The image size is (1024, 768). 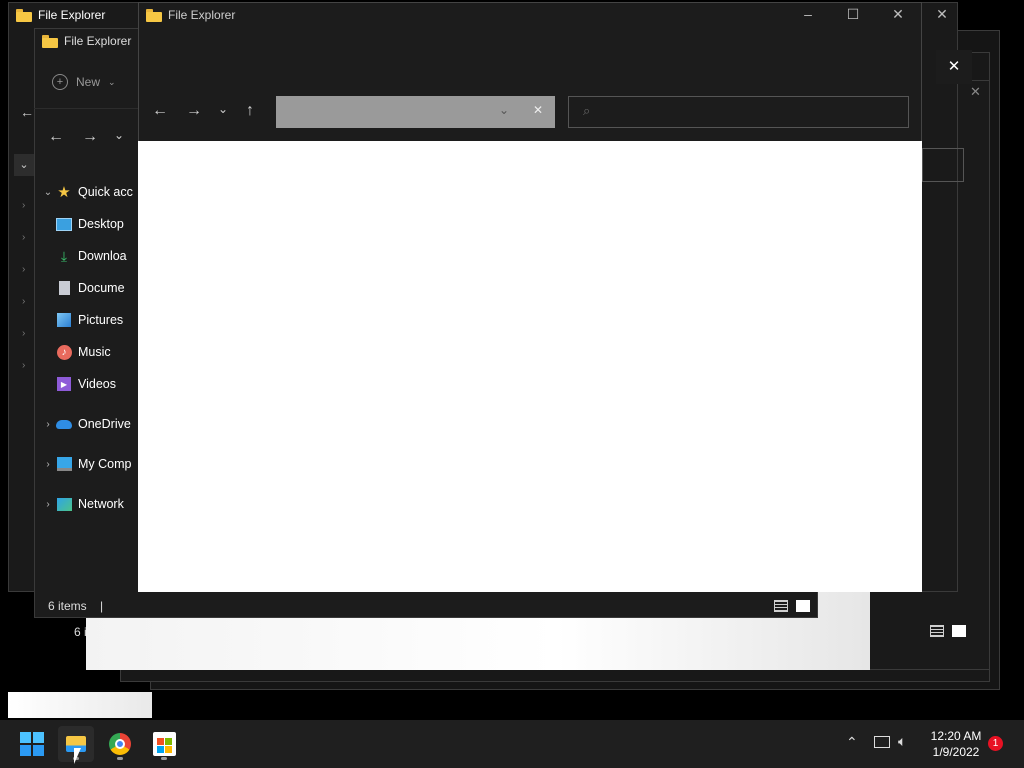 What do you see at coordinates (64, 224) in the screenshot?
I see `desktop-icon` at bounding box center [64, 224].